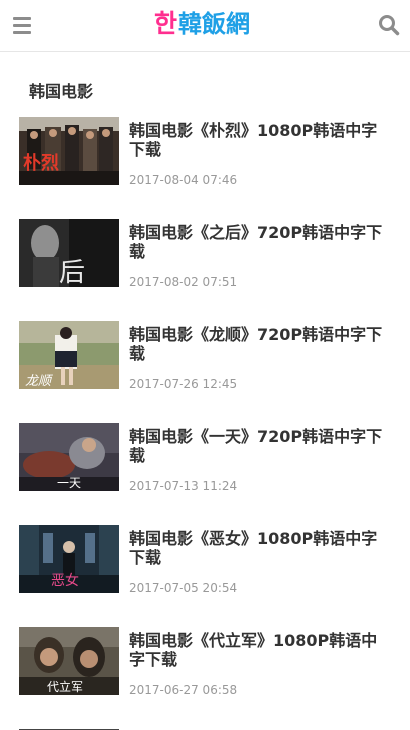 This screenshot has width=410, height=730. What do you see at coordinates (65, 580) in the screenshot?
I see `thumb-overlay-text: 恶女` at bounding box center [65, 580].